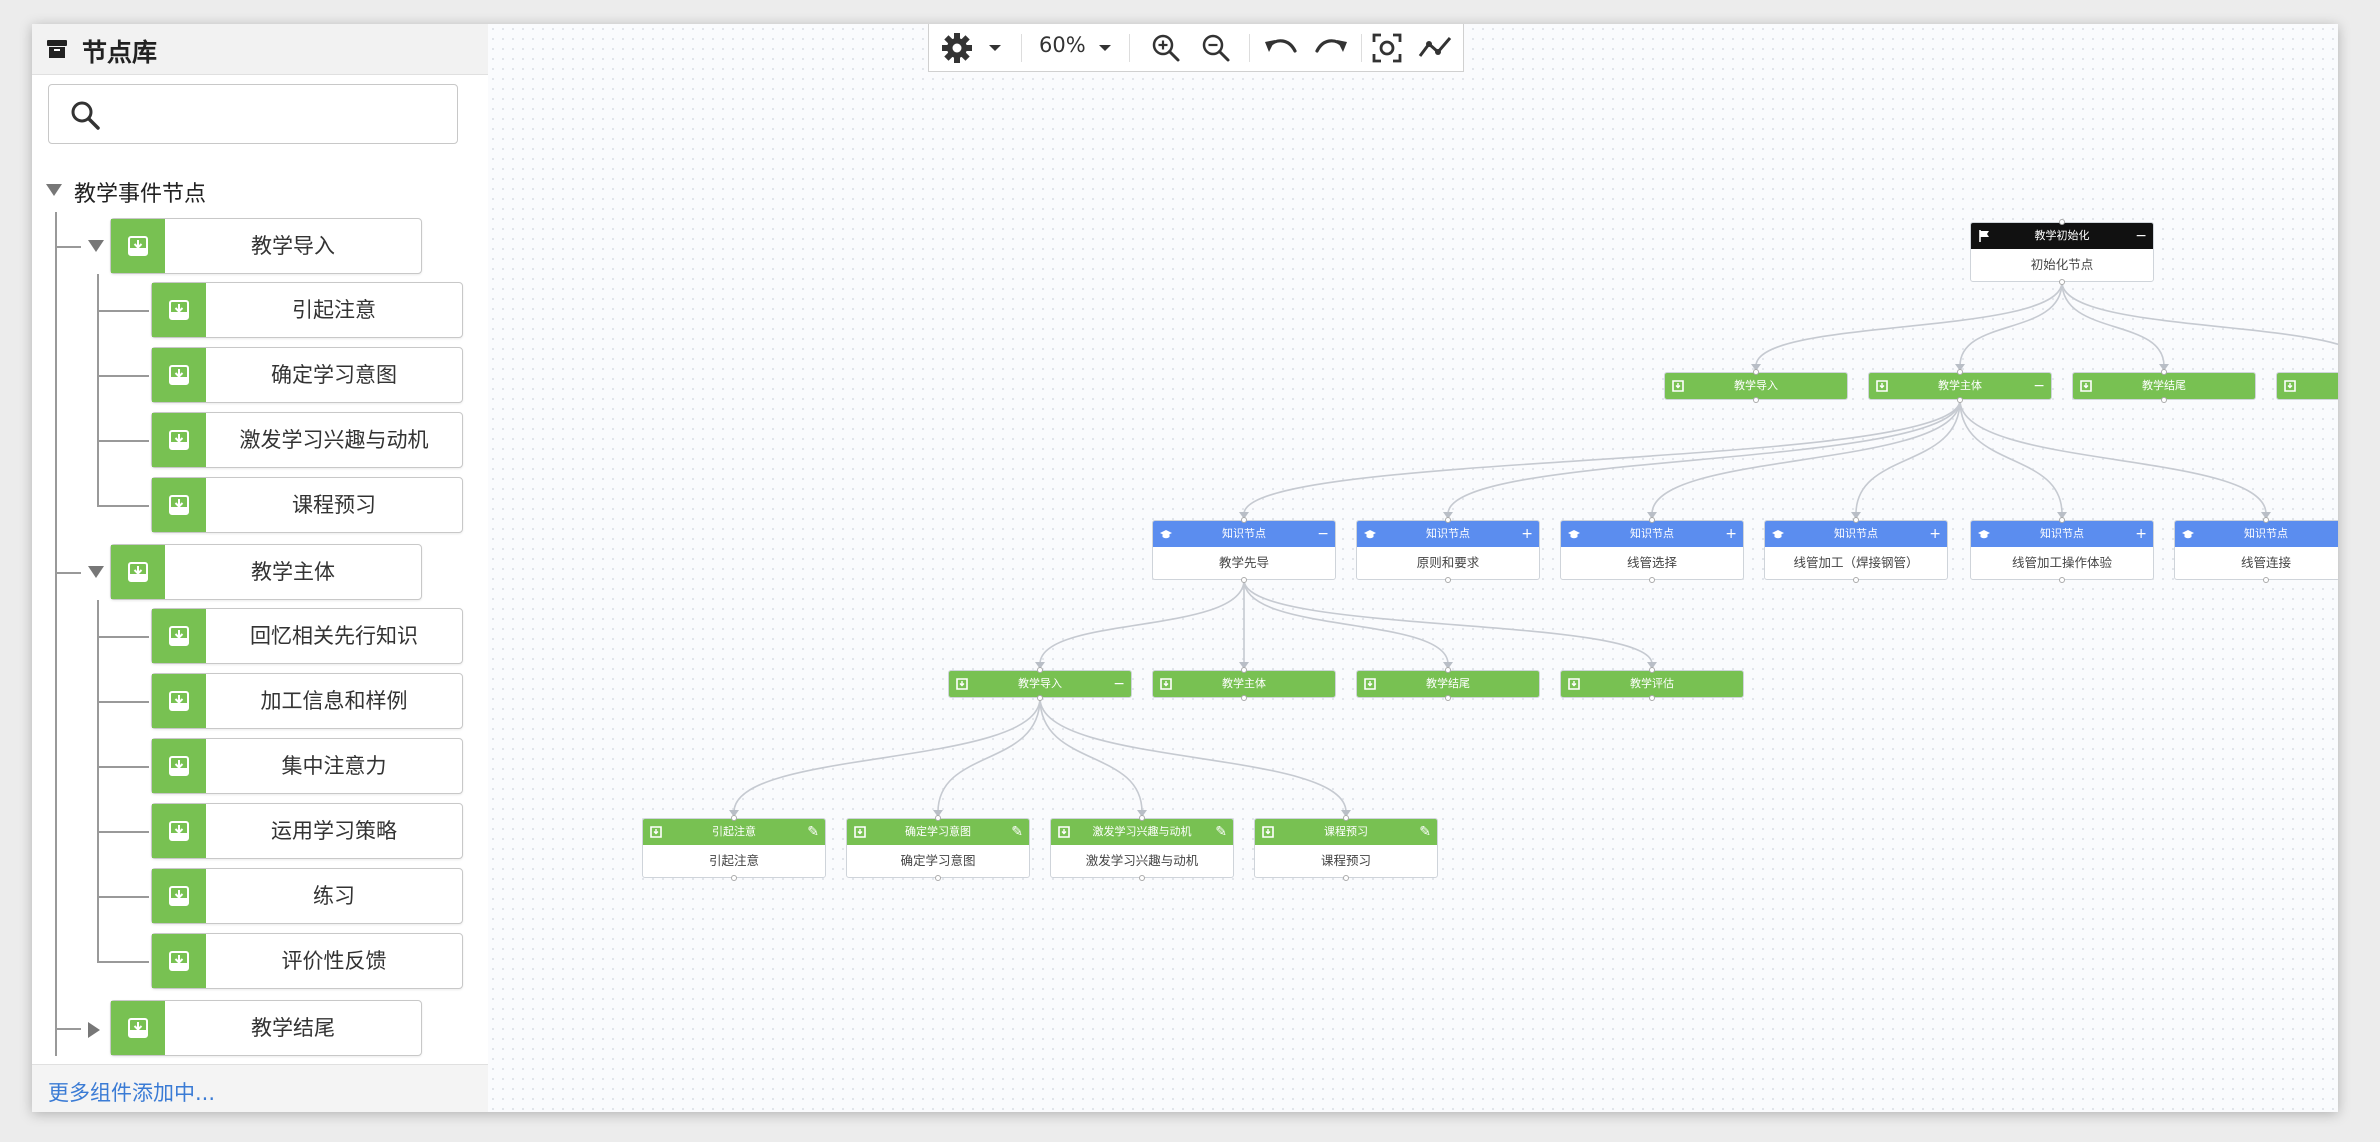 The height and width of the screenshot is (1142, 2380). Describe the element at coordinates (307, 440) in the screenshot. I see `sidebar-item: 激发学习兴趣与动机` at that location.